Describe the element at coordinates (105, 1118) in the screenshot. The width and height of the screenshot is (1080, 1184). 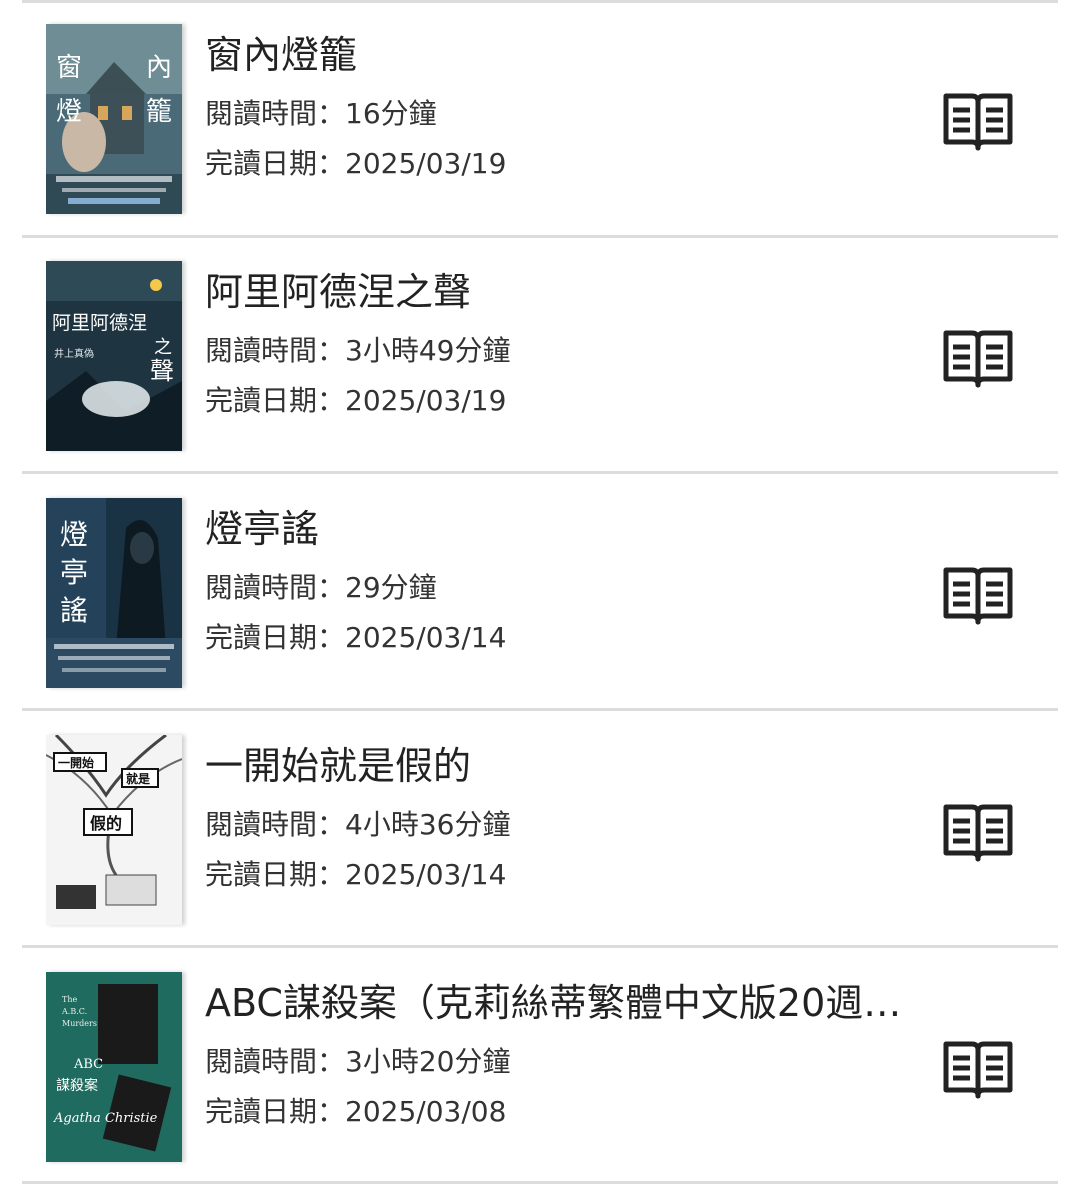
I see `svg-text: Agatha Christie` at that location.